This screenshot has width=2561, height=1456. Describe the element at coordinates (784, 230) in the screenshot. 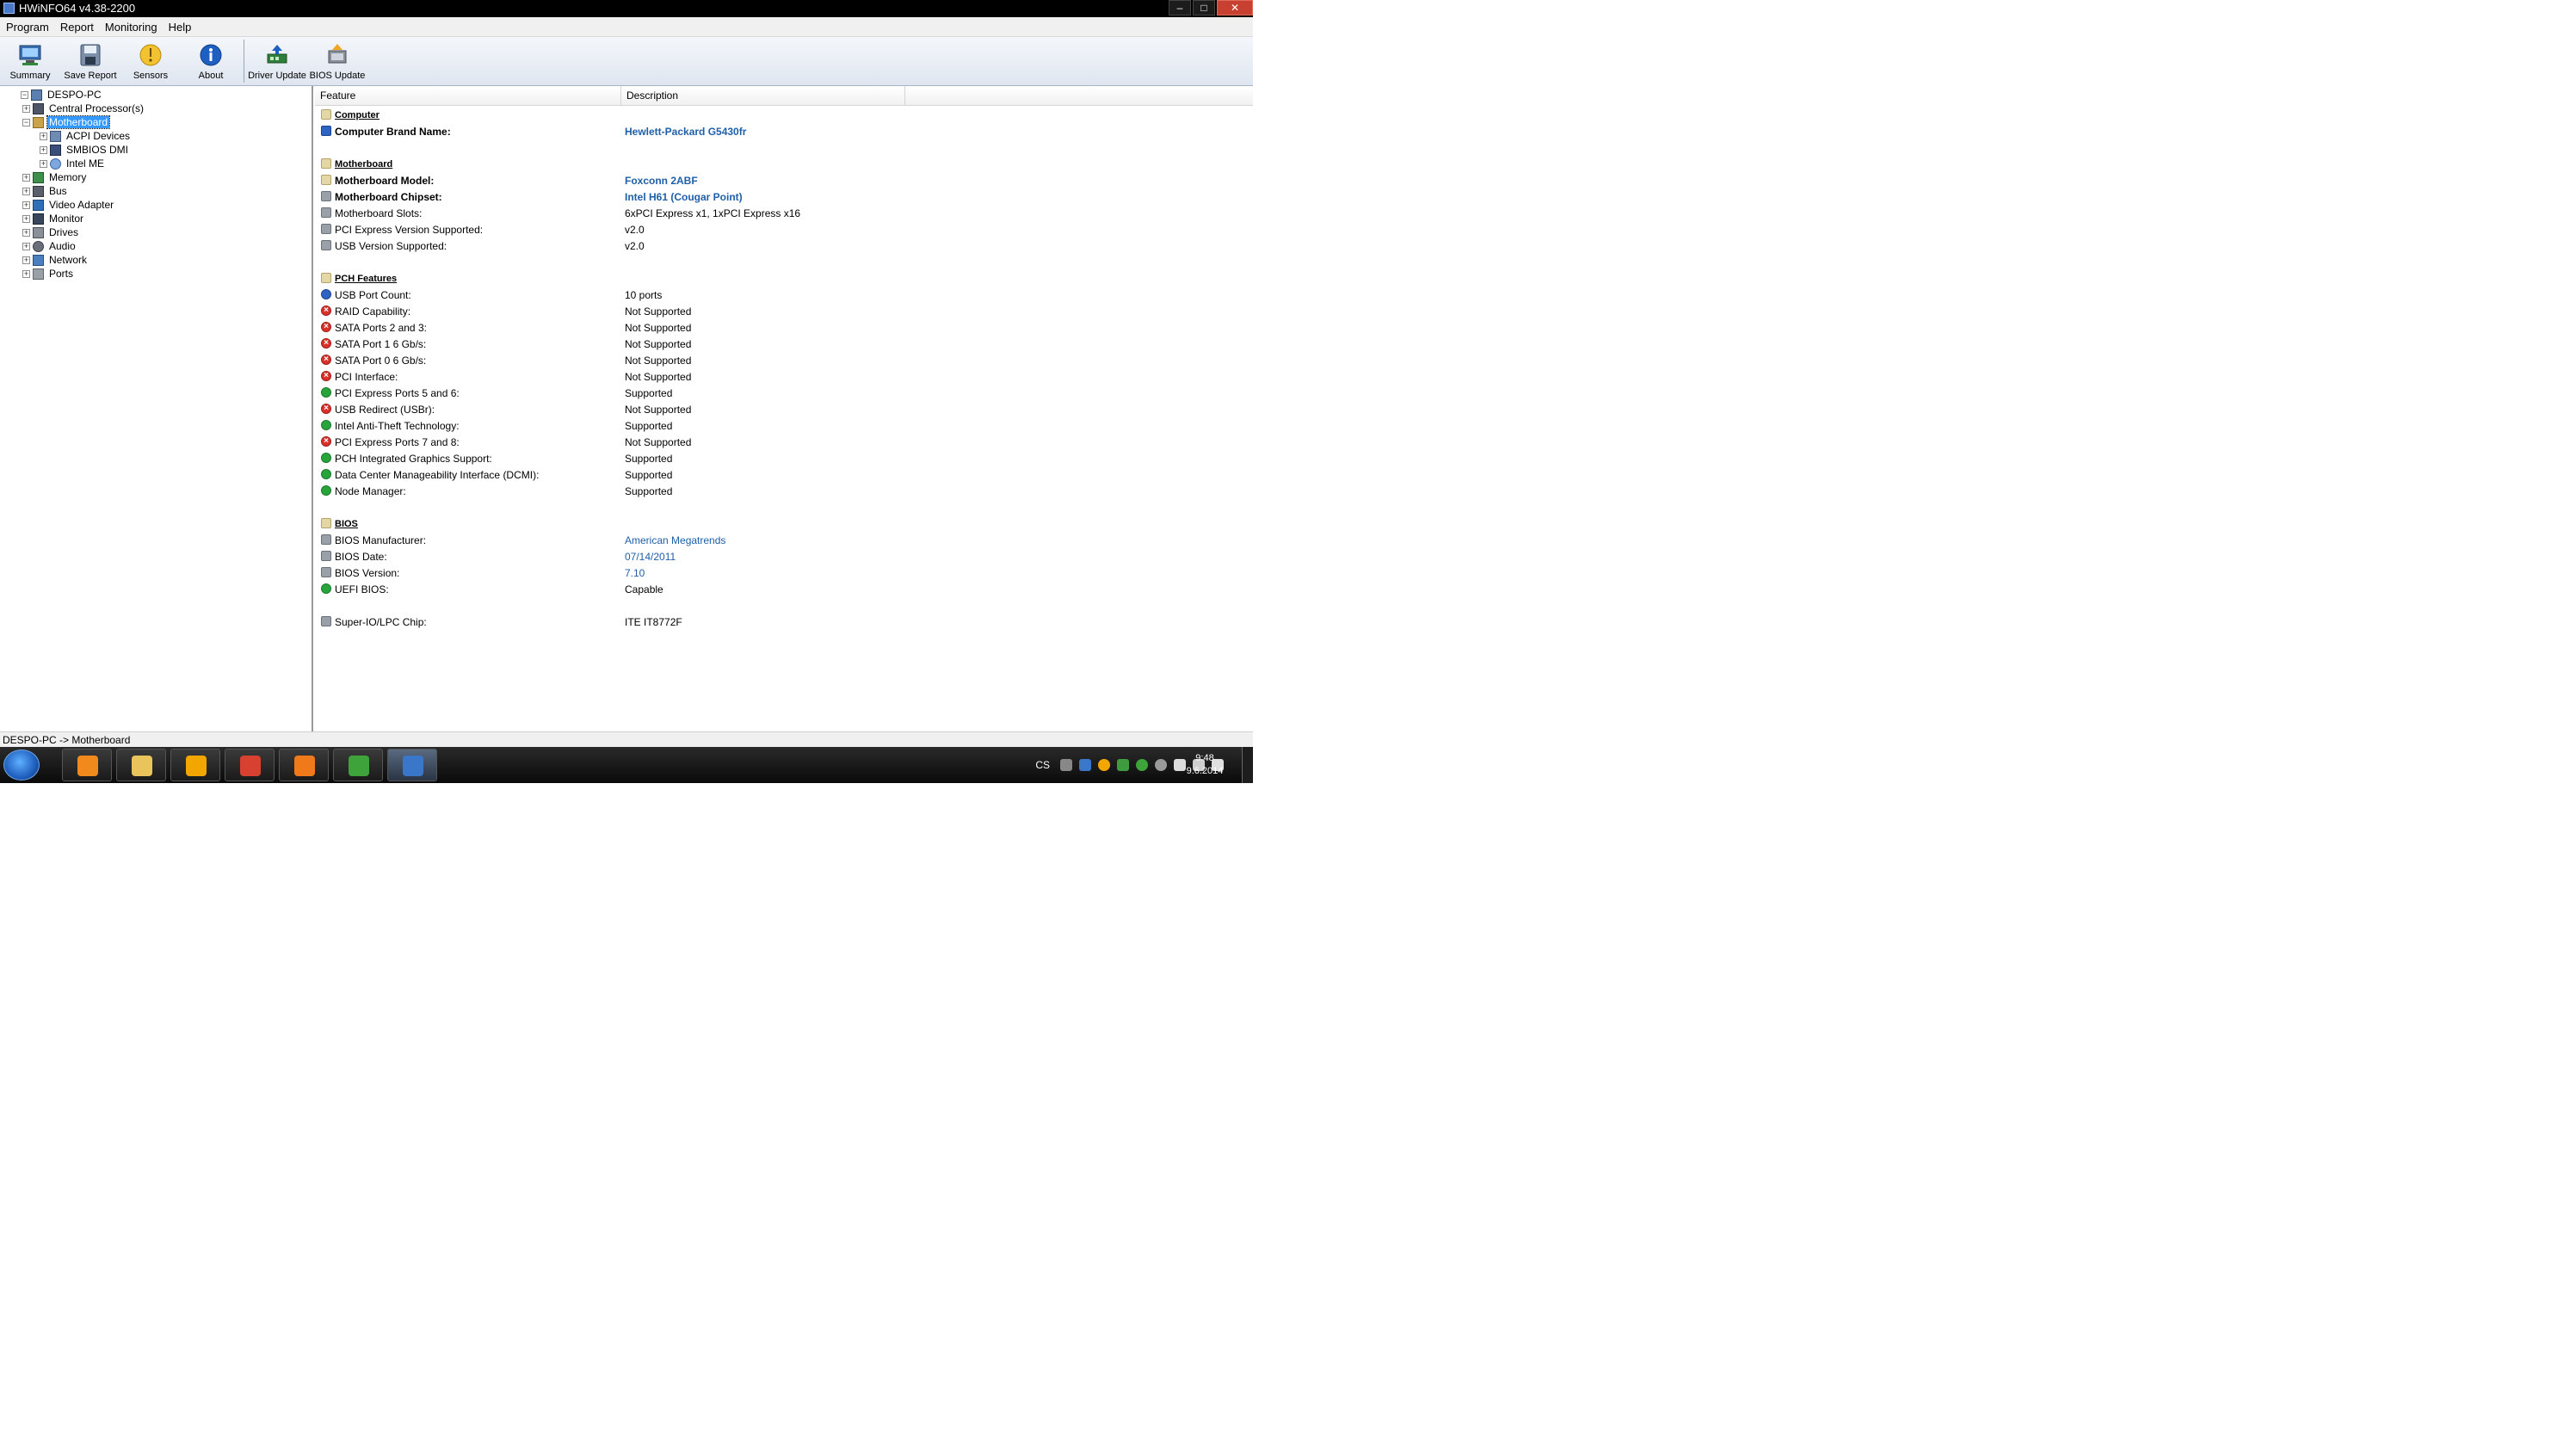

I see `detail-row: PCI Express Version Supported: v2.0` at that location.